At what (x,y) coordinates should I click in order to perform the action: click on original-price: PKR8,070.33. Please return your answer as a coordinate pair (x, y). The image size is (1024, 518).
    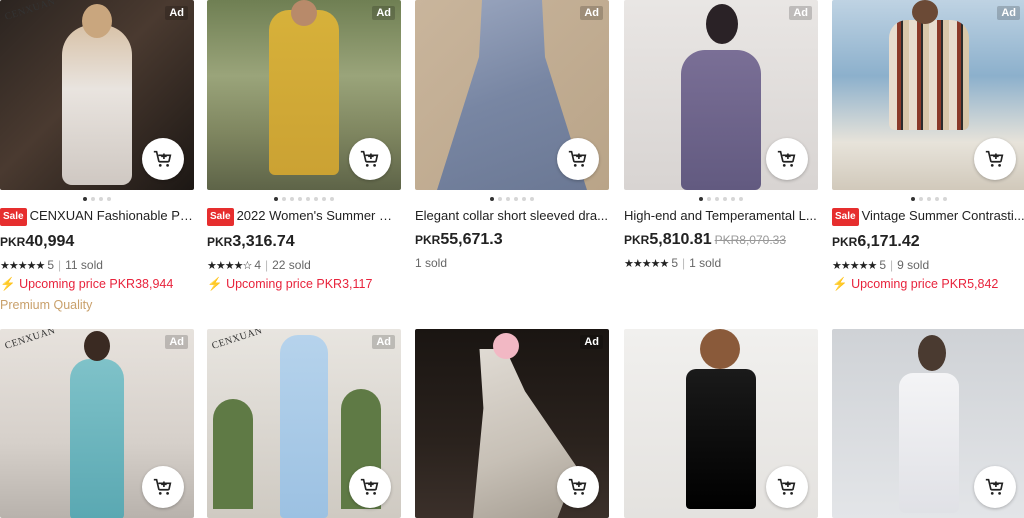
    Looking at the image, I should click on (750, 240).